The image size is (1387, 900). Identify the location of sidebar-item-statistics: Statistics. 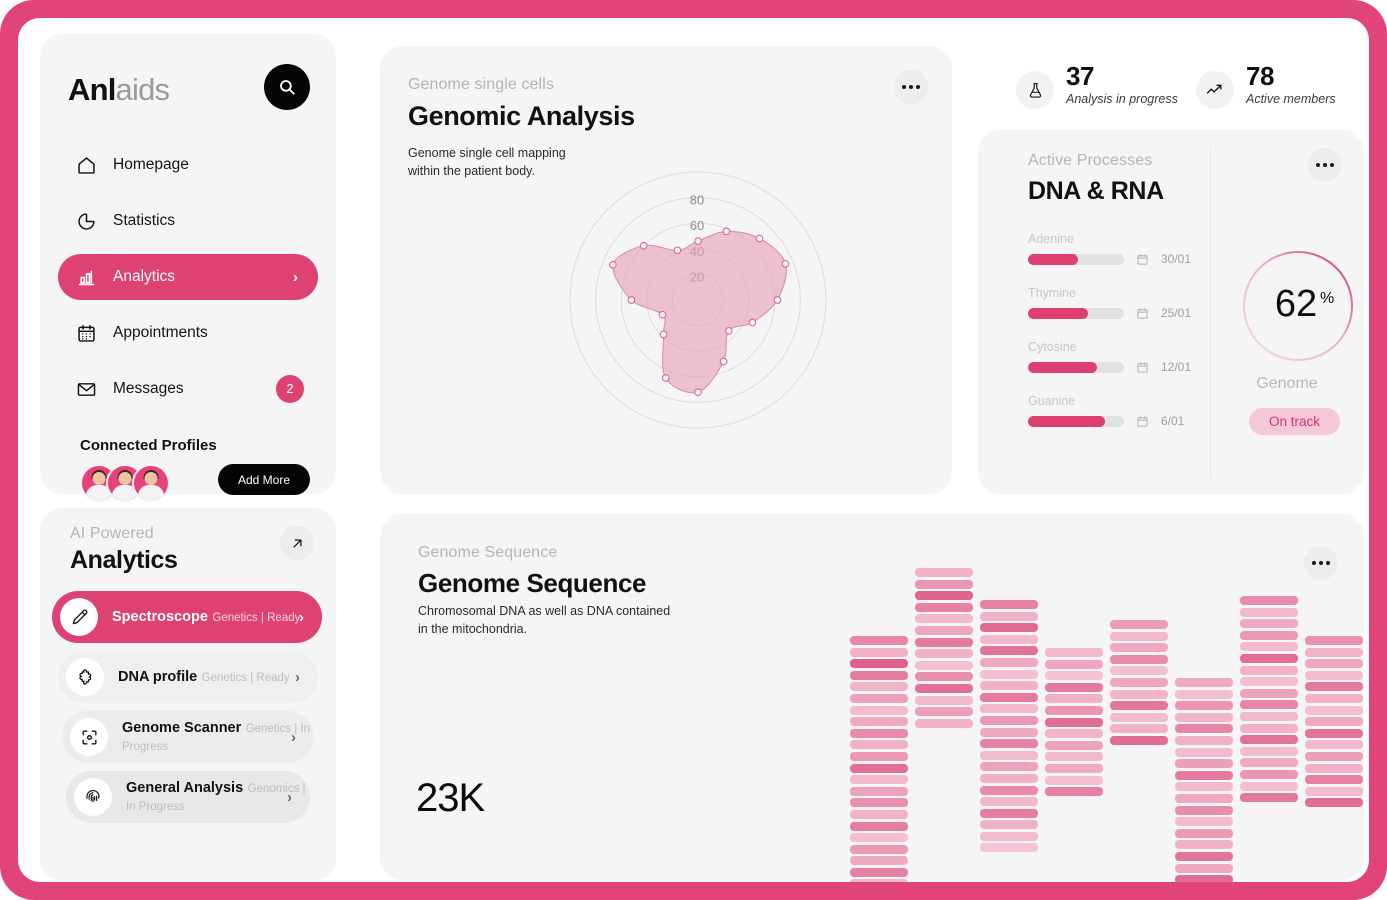
(188, 221).